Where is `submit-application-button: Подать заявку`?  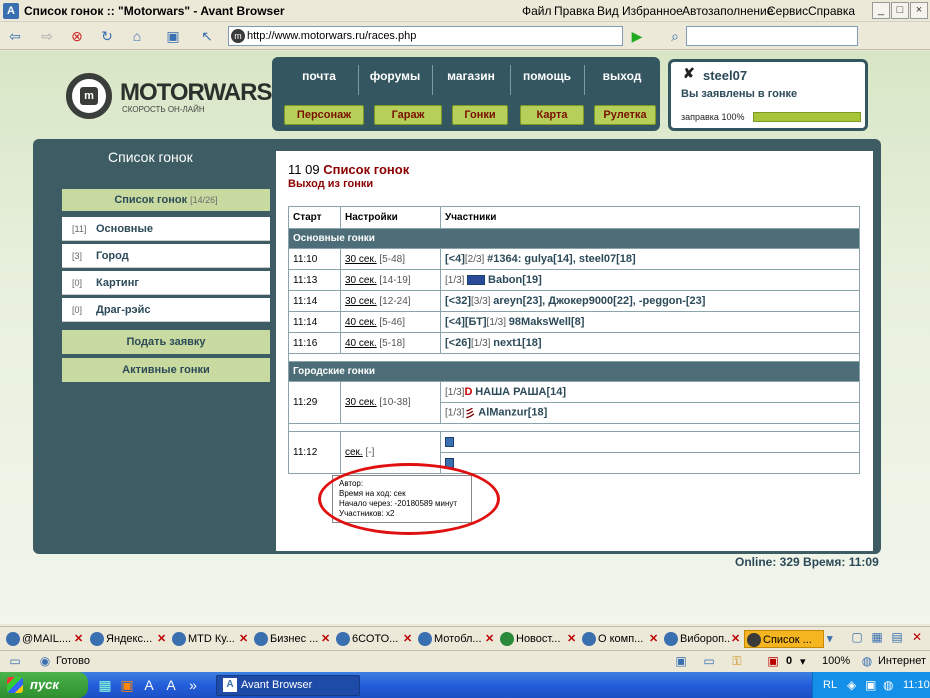
submit-application-button: Подать заявку is located at coordinates (166, 342).